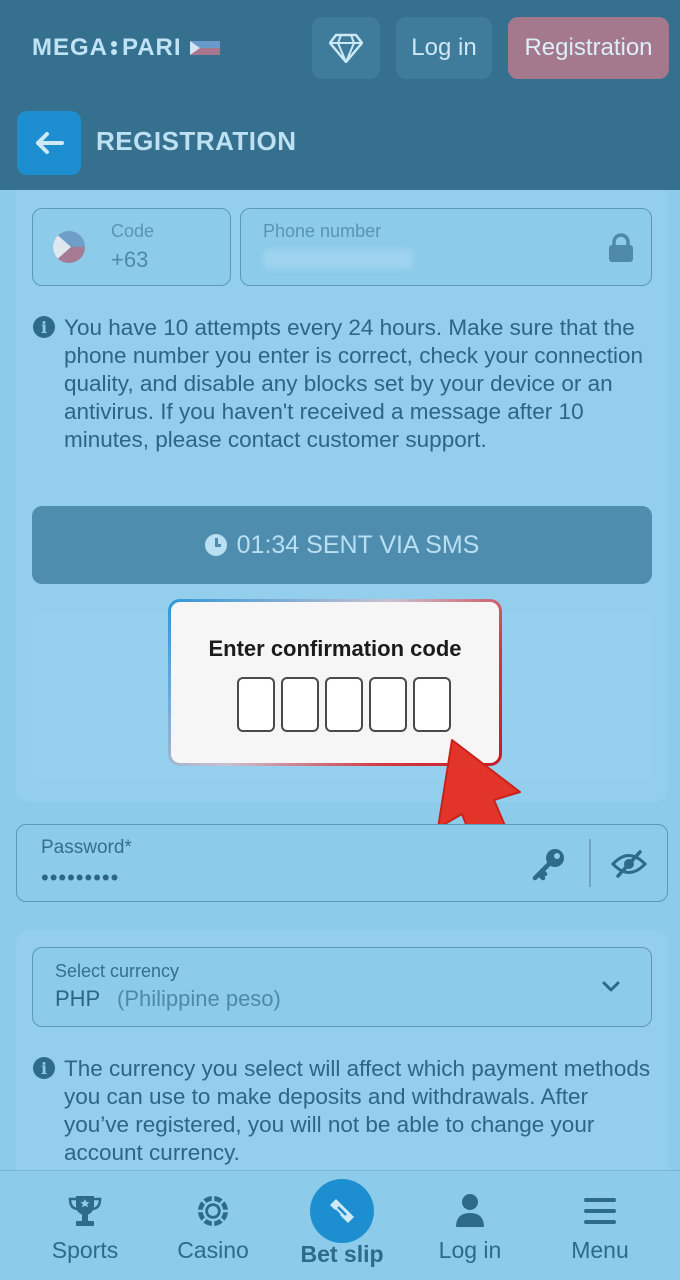 The image size is (680, 1280). I want to click on code-value: +63, so click(130, 259).